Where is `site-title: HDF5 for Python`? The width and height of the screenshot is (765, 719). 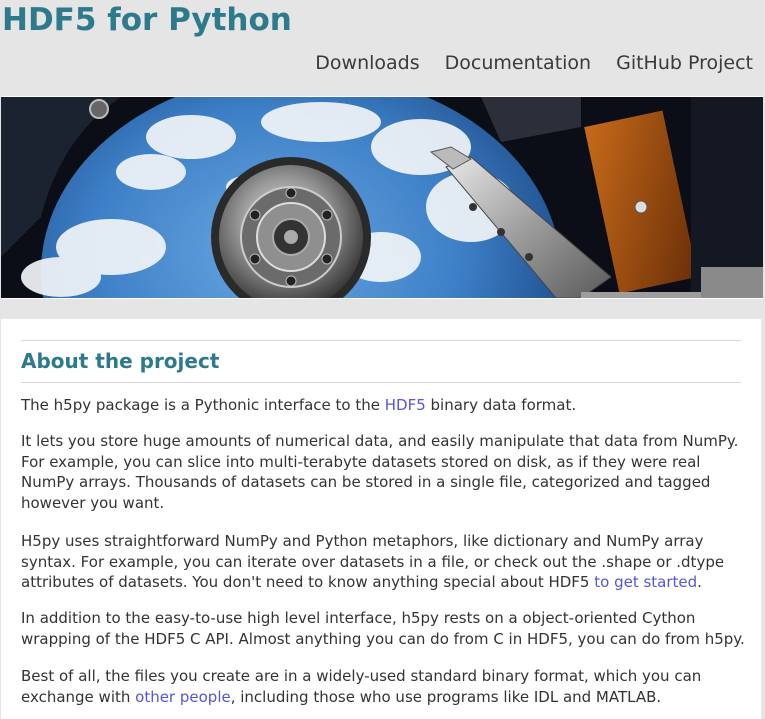
site-title: HDF5 for Python is located at coordinates (147, 20).